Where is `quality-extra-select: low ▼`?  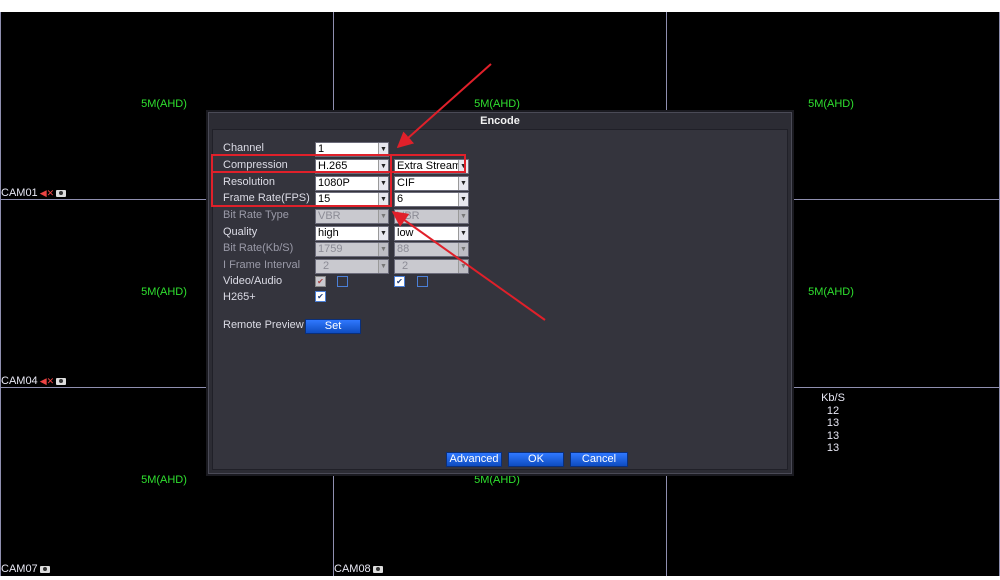
quality-extra-select: low ▼ is located at coordinates (431, 233).